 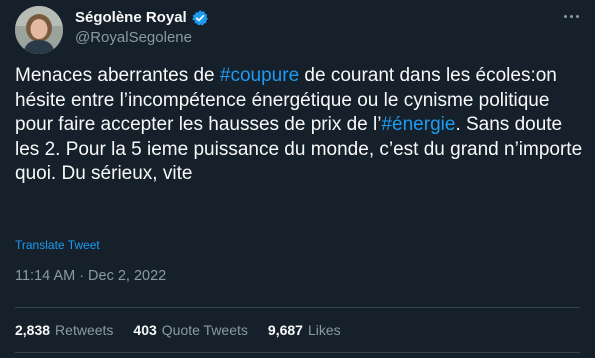 What do you see at coordinates (127, 276) in the screenshot?
I see `tweet-date: Dec 2, 2022` at bounding box center [127, 276].